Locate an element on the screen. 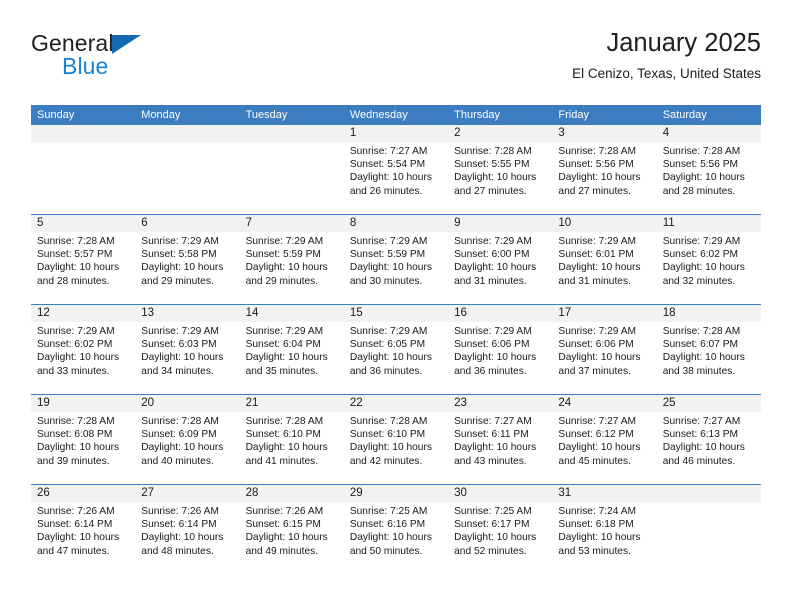  day-number: 9 is located at coordinates (500, 223).